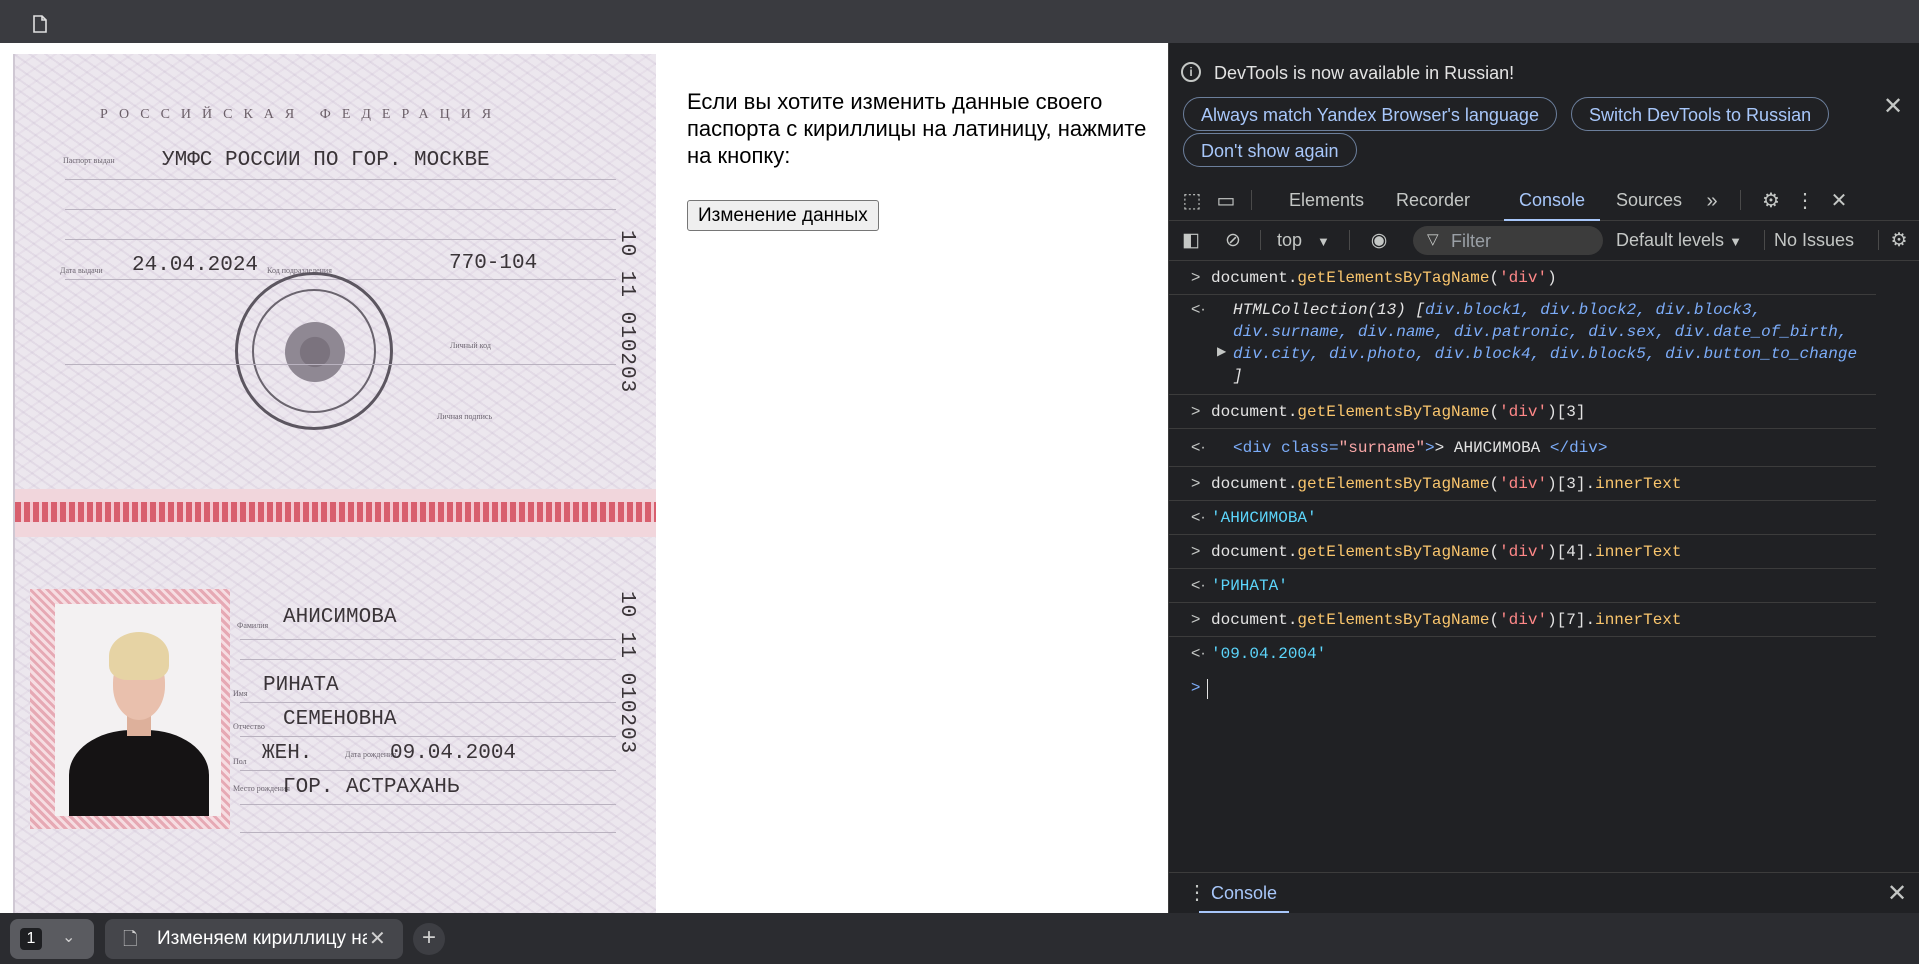 The image size is (1919, 964). What do you see at coordinates (1899, 241) in the screenshot?
I see `console-settings-icon: ⚙` at bounding box center [1899, 241].